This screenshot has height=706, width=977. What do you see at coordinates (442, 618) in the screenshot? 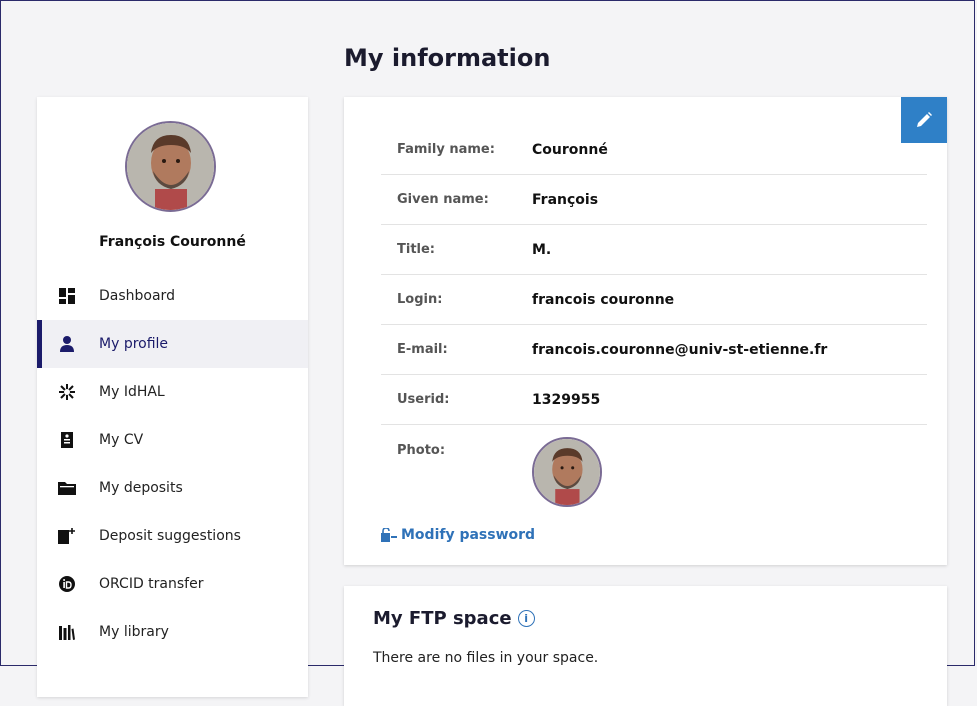
I see `ftp-title-text: My FTP space` at bounding box center [442, 618].